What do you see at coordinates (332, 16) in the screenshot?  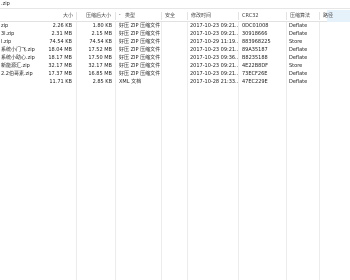 I see `column-header-path: 路径` at bounding box center [332, 16].